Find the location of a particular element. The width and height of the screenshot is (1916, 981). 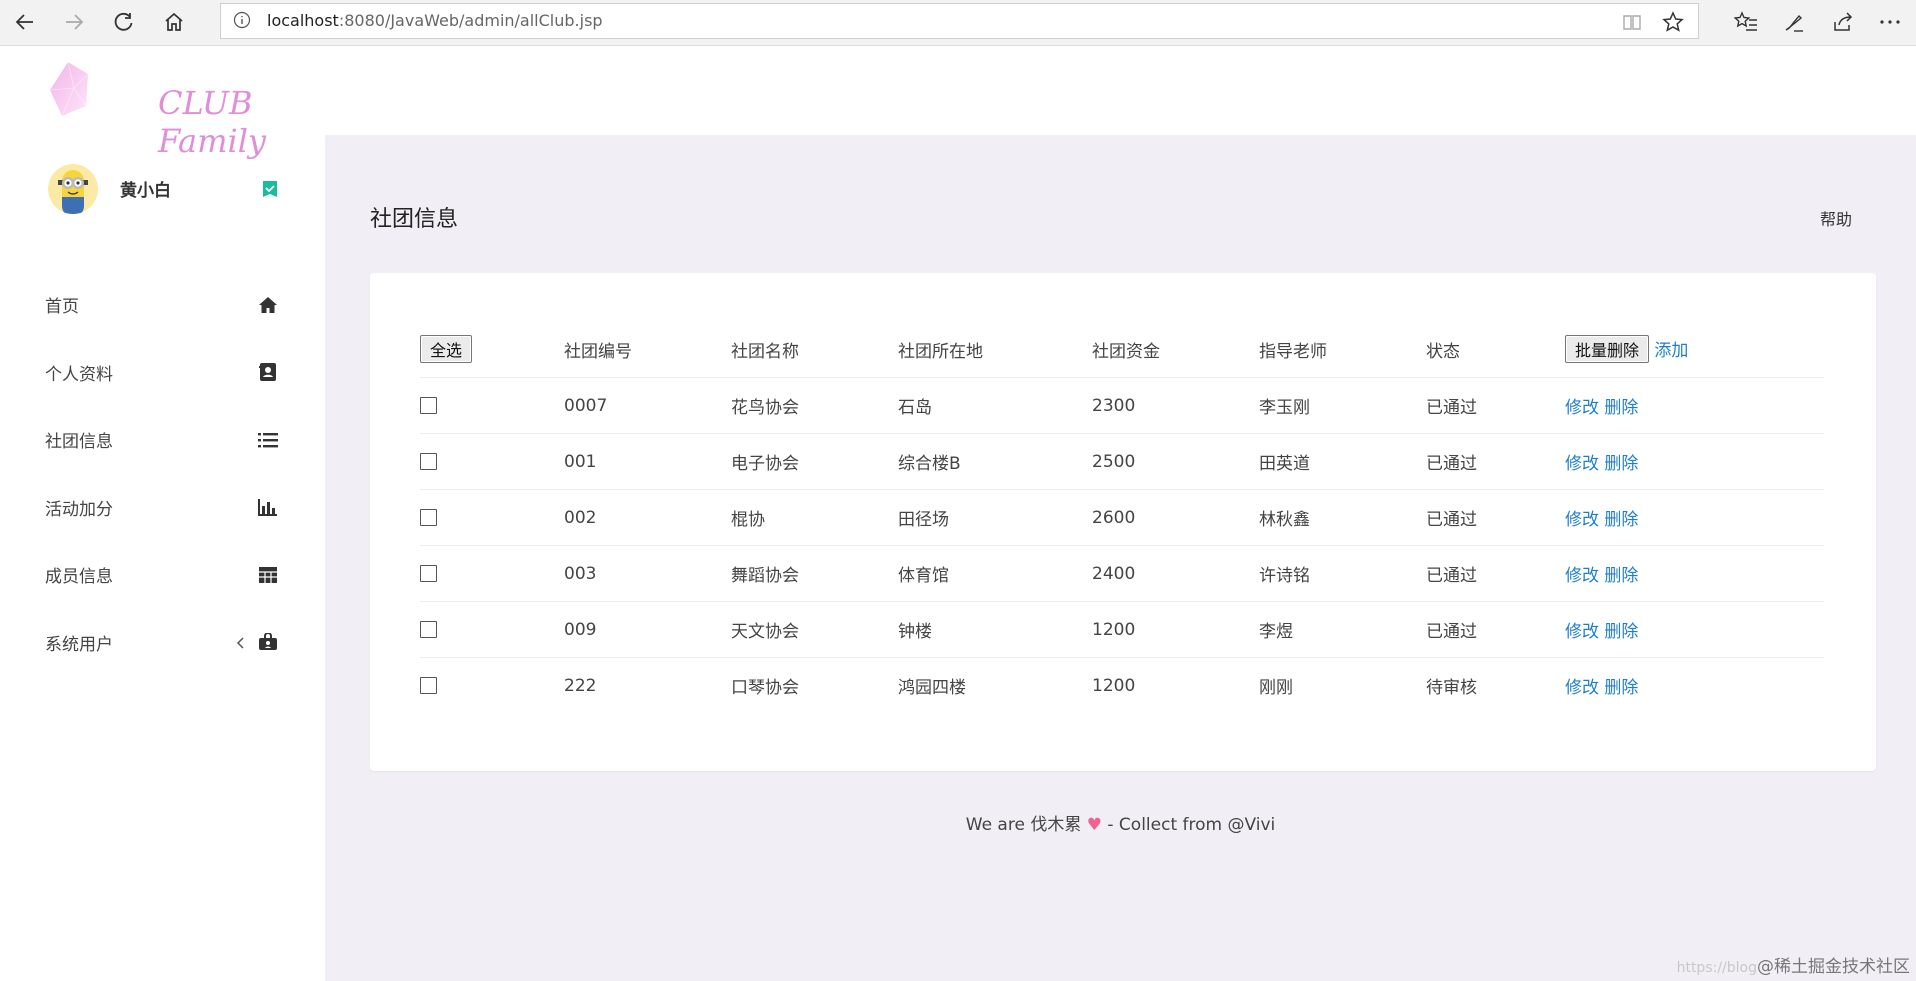

table-row: 0007 花鸟协会 石岛 2300 李玉刚 已通过 修改 删除 is located at coordinates (1122, 405).